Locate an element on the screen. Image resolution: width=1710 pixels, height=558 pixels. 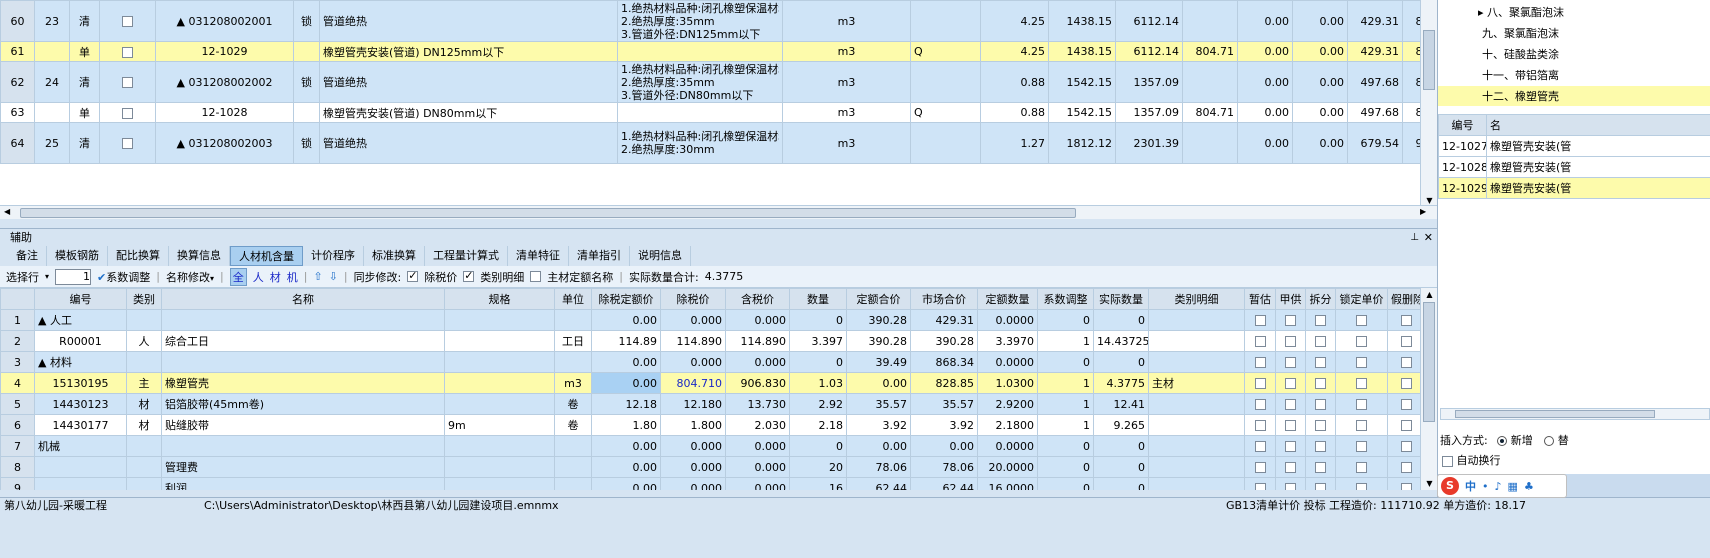
resource-code: 15130195 is located at coordinates (80, 383).